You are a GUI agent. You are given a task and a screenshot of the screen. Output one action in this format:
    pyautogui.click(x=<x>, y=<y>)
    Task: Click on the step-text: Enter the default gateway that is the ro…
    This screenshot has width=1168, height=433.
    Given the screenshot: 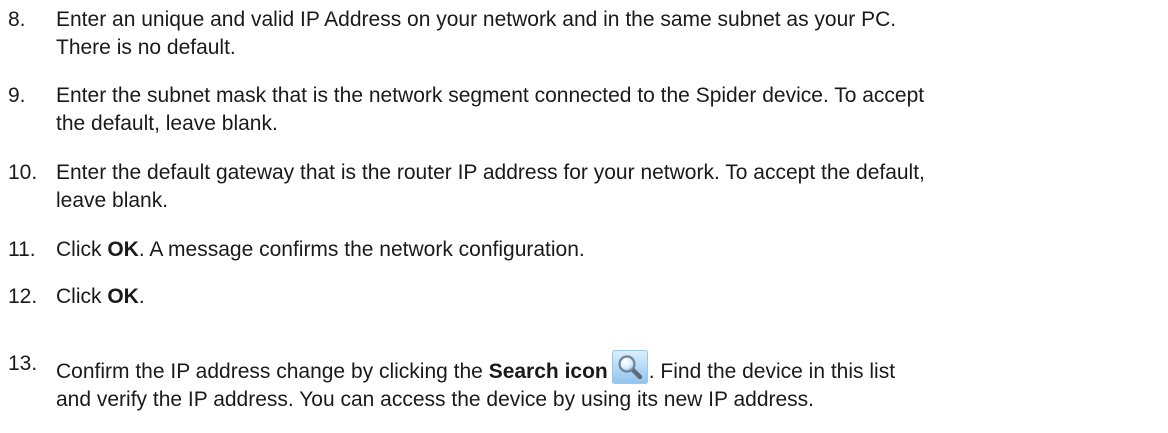 What is the action you would take?
    pyautogui.click(x=608, y=187)
    